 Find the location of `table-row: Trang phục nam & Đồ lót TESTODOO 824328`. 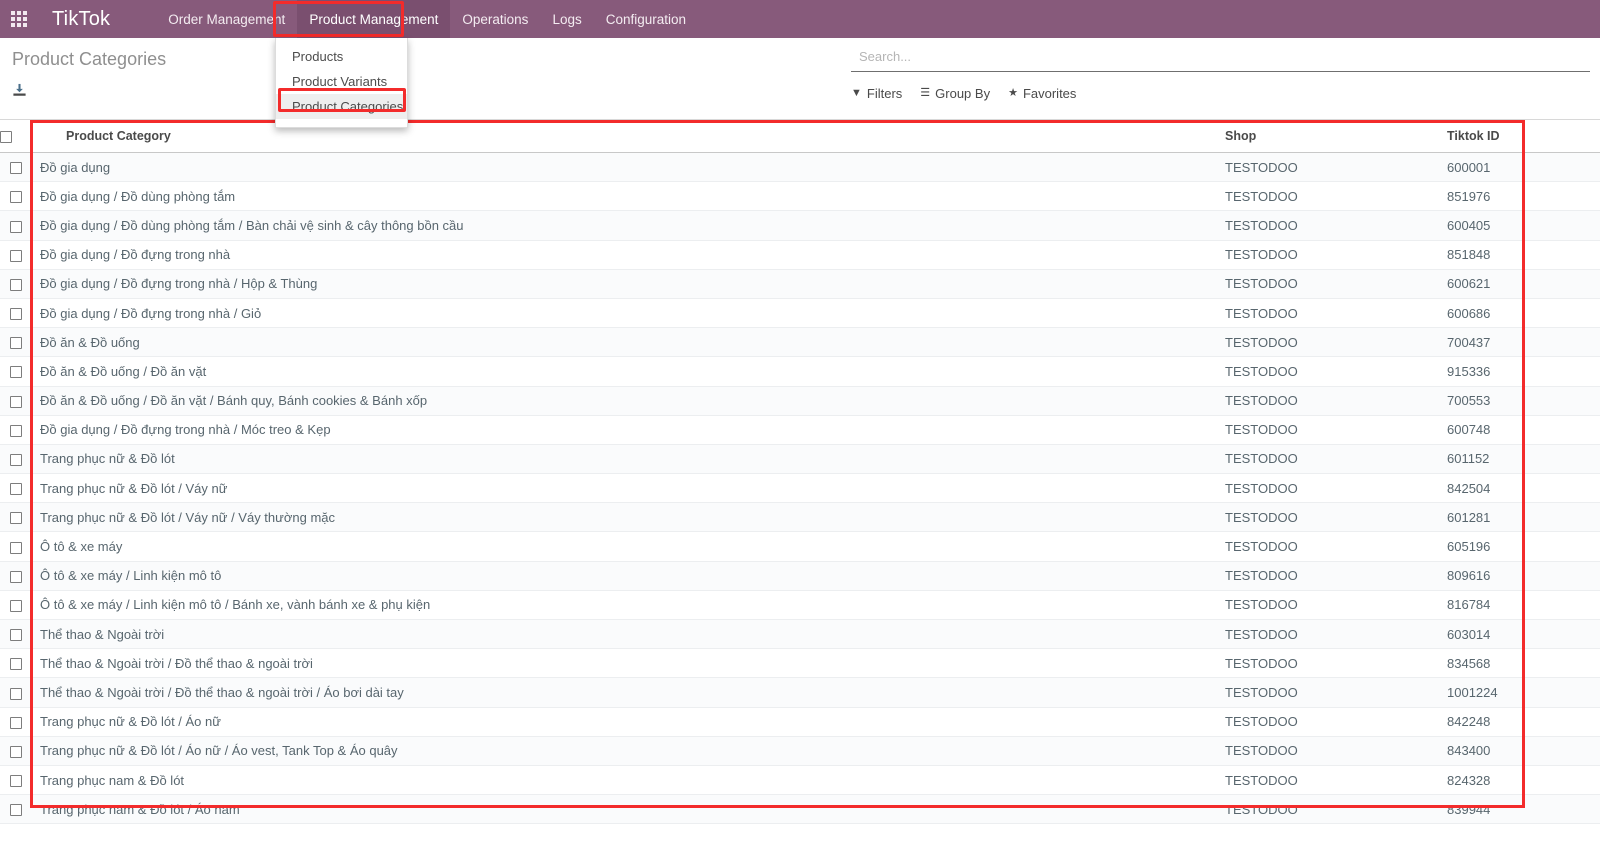

table-row: Trang phục nam & Đồ lót TESTODOO 824328 is located at coordinates (800, 780).